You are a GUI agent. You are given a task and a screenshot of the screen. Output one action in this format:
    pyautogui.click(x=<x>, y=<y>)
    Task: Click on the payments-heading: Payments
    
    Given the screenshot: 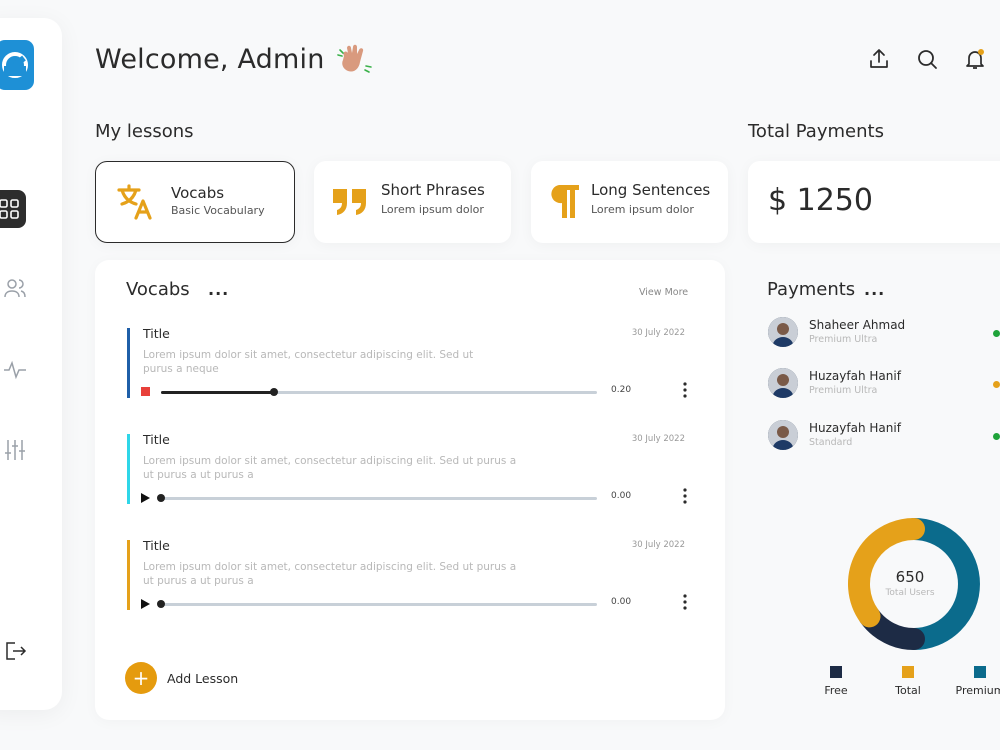 What is the action you would take?
    pyautogui.click(x=811, y=289)
    